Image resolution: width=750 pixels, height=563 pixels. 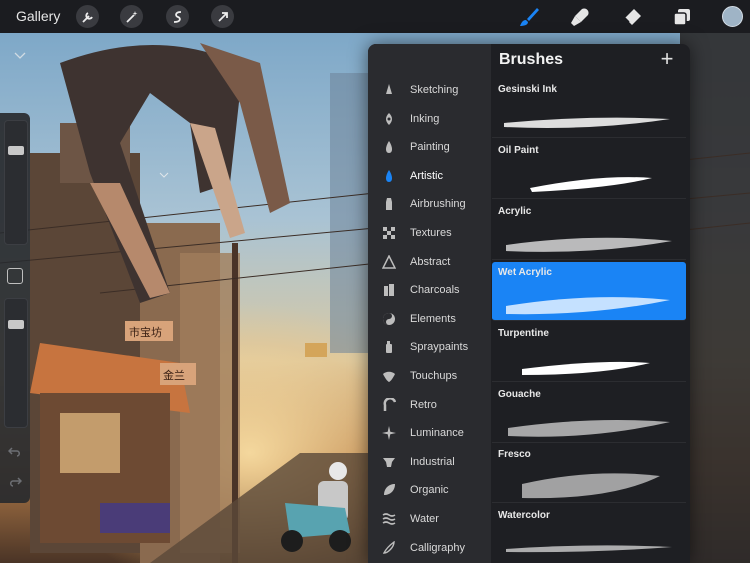 What do you see at coordinates (389, 404) in the screenshot?
I see `retro-arc-icon` at bounding box center [389, 404].